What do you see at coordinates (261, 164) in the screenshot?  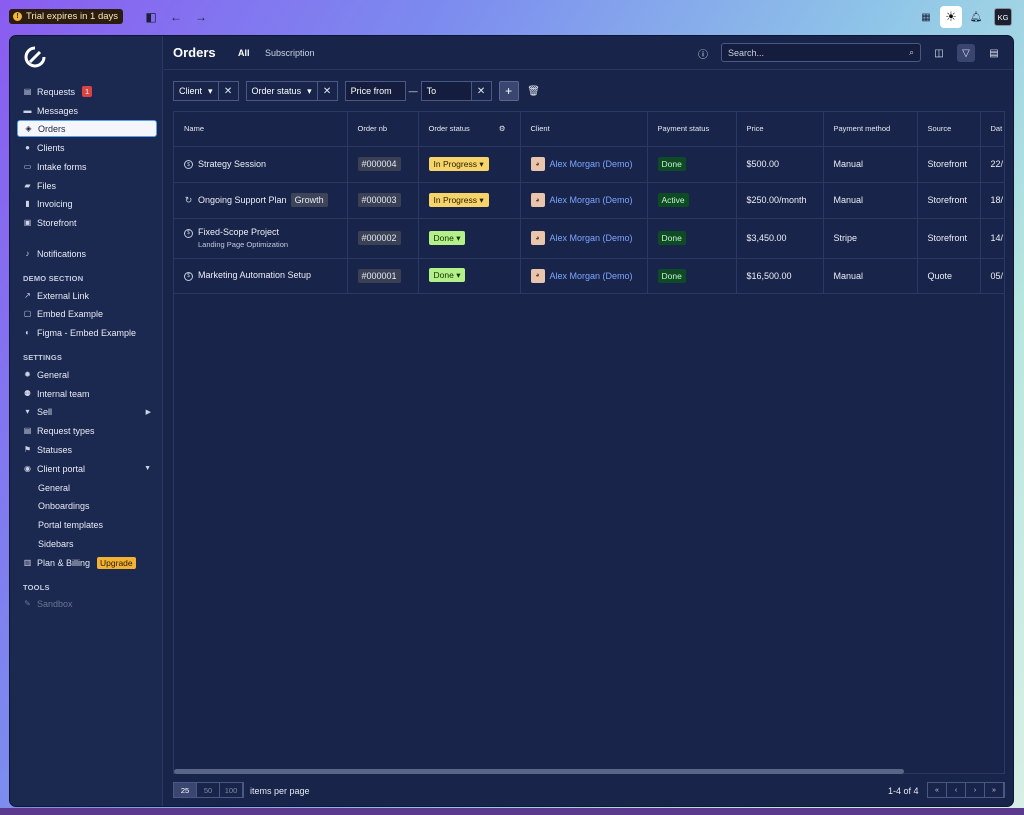 I see `order-name-cell: $ Strategy Session` at bounding box center [261, 164].